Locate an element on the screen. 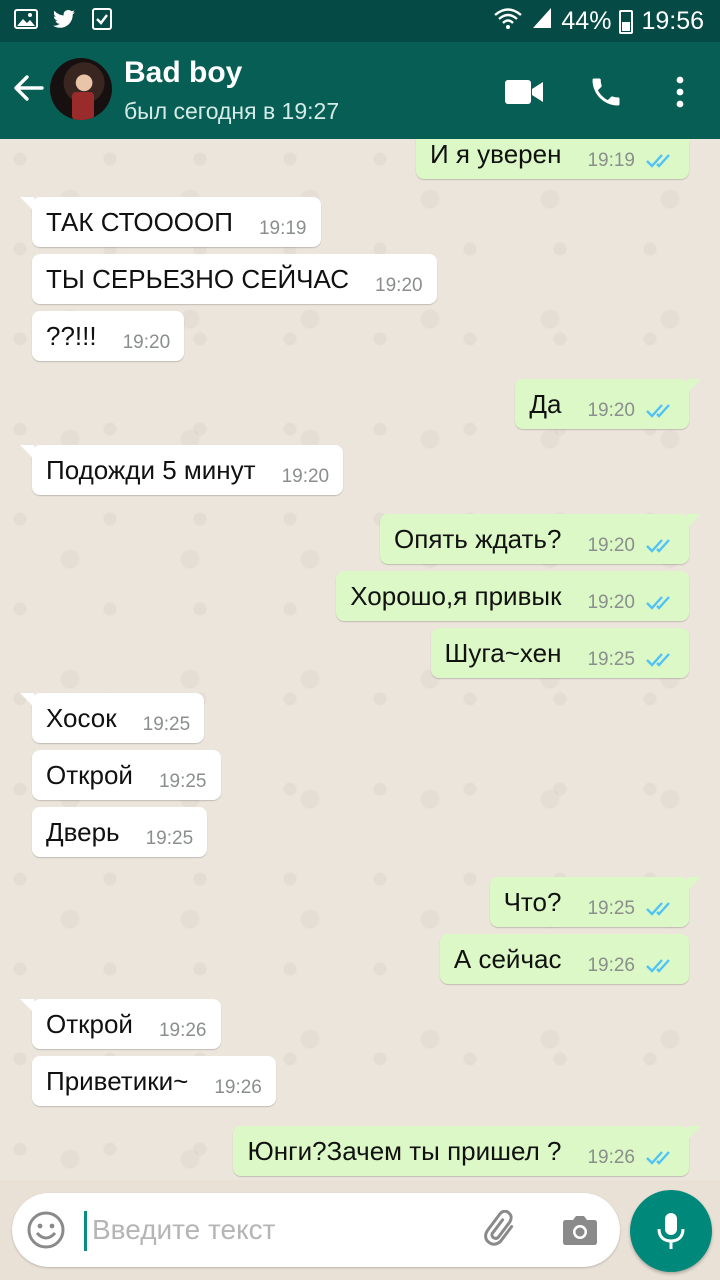 This screenshot has width=720, height=1280. notification-icons is located at coordinates (64, 19).